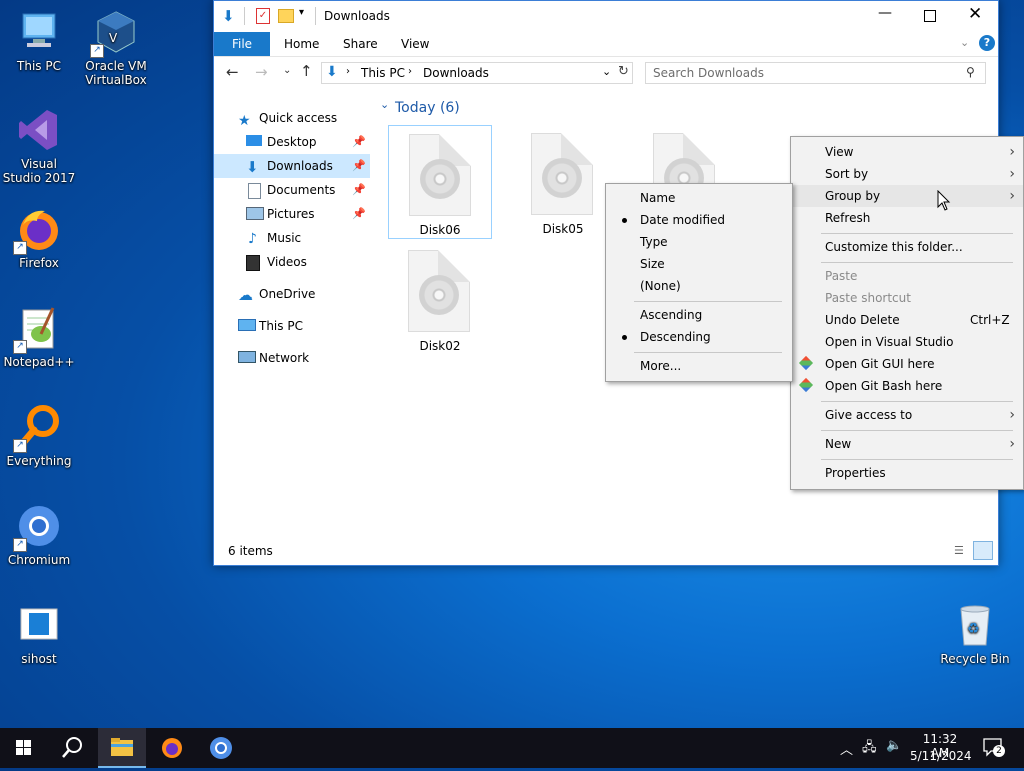  Describe the element at coordinates (384, 104) in the screenshot. I see `collapse-group-icon: ⌄` at that location.